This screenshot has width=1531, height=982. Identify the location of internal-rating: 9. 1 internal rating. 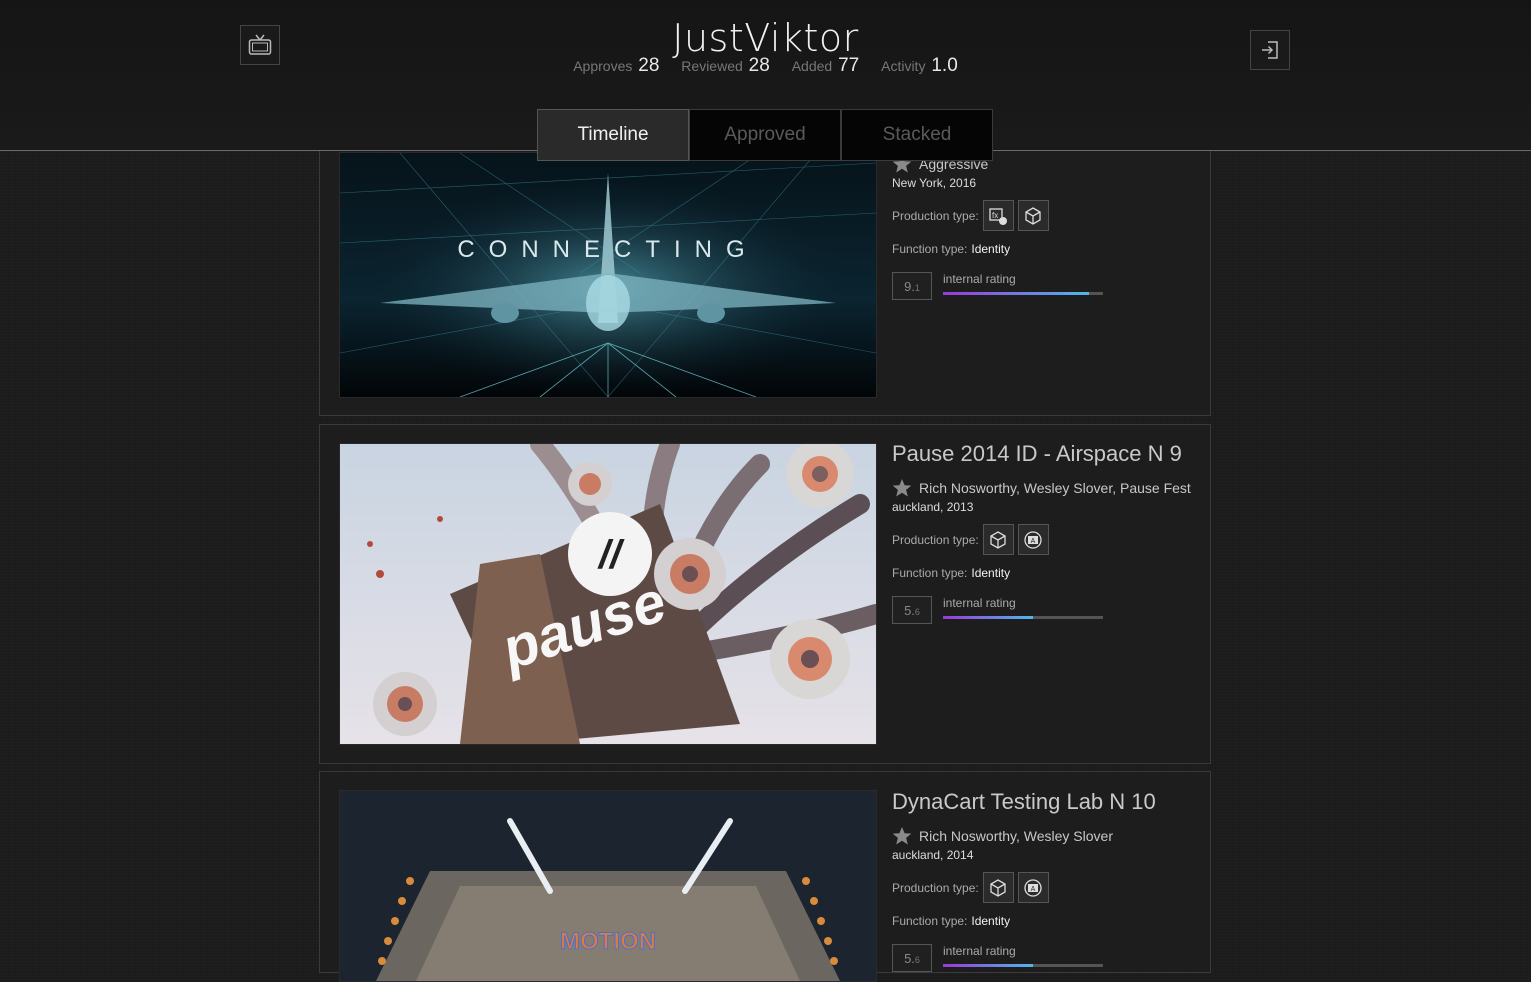
(1042, 286).